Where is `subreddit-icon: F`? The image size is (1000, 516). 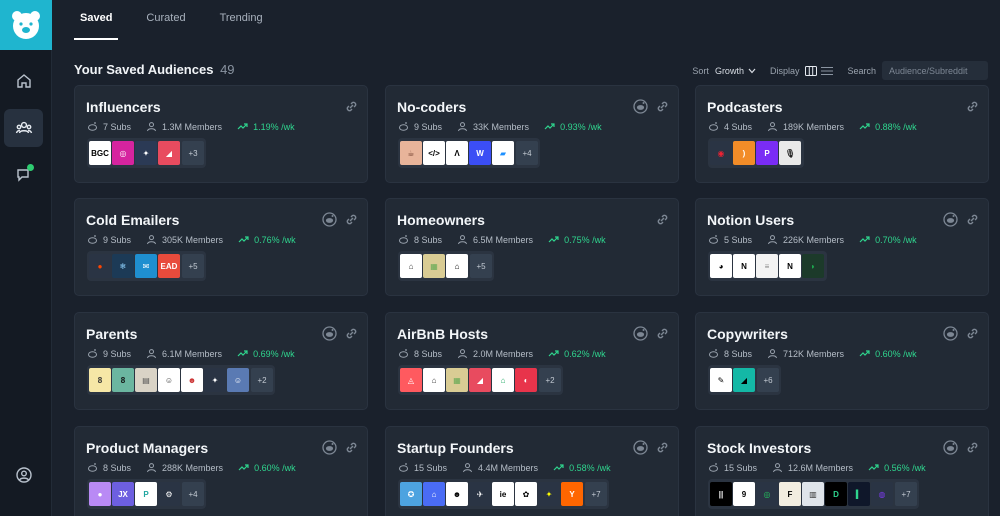 subreddit-icon: F is located at coordinates (790, 494).